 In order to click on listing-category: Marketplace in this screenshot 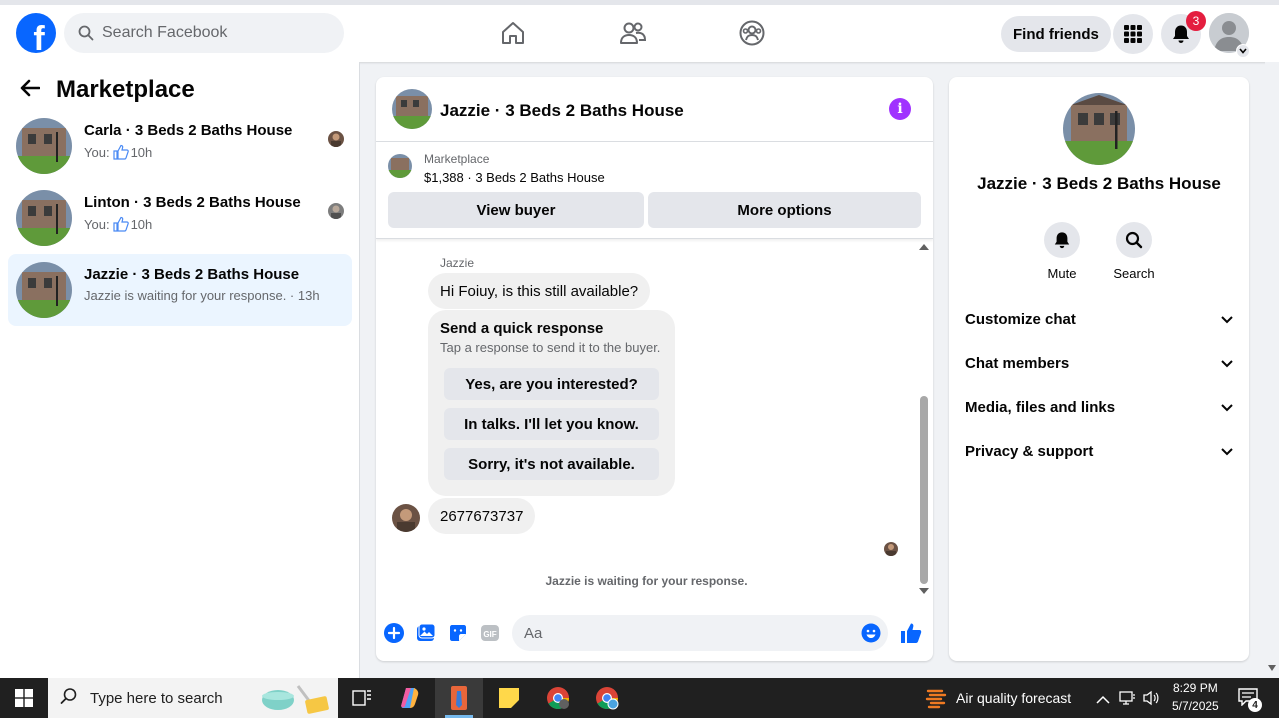, I will do `click(457, 159)`.